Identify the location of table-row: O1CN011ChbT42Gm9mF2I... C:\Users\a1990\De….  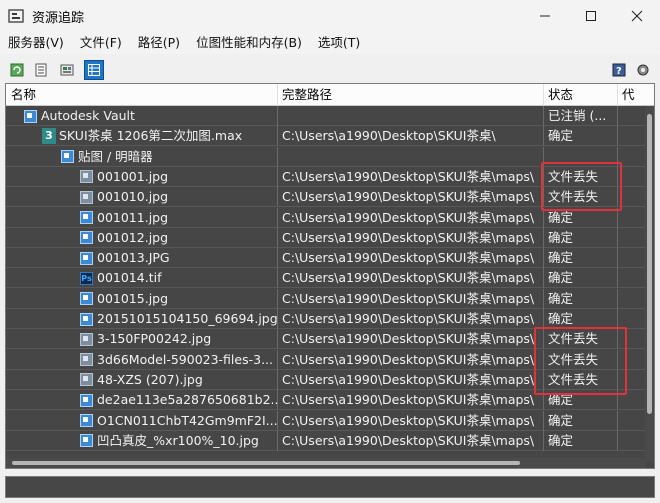
(326, 420).